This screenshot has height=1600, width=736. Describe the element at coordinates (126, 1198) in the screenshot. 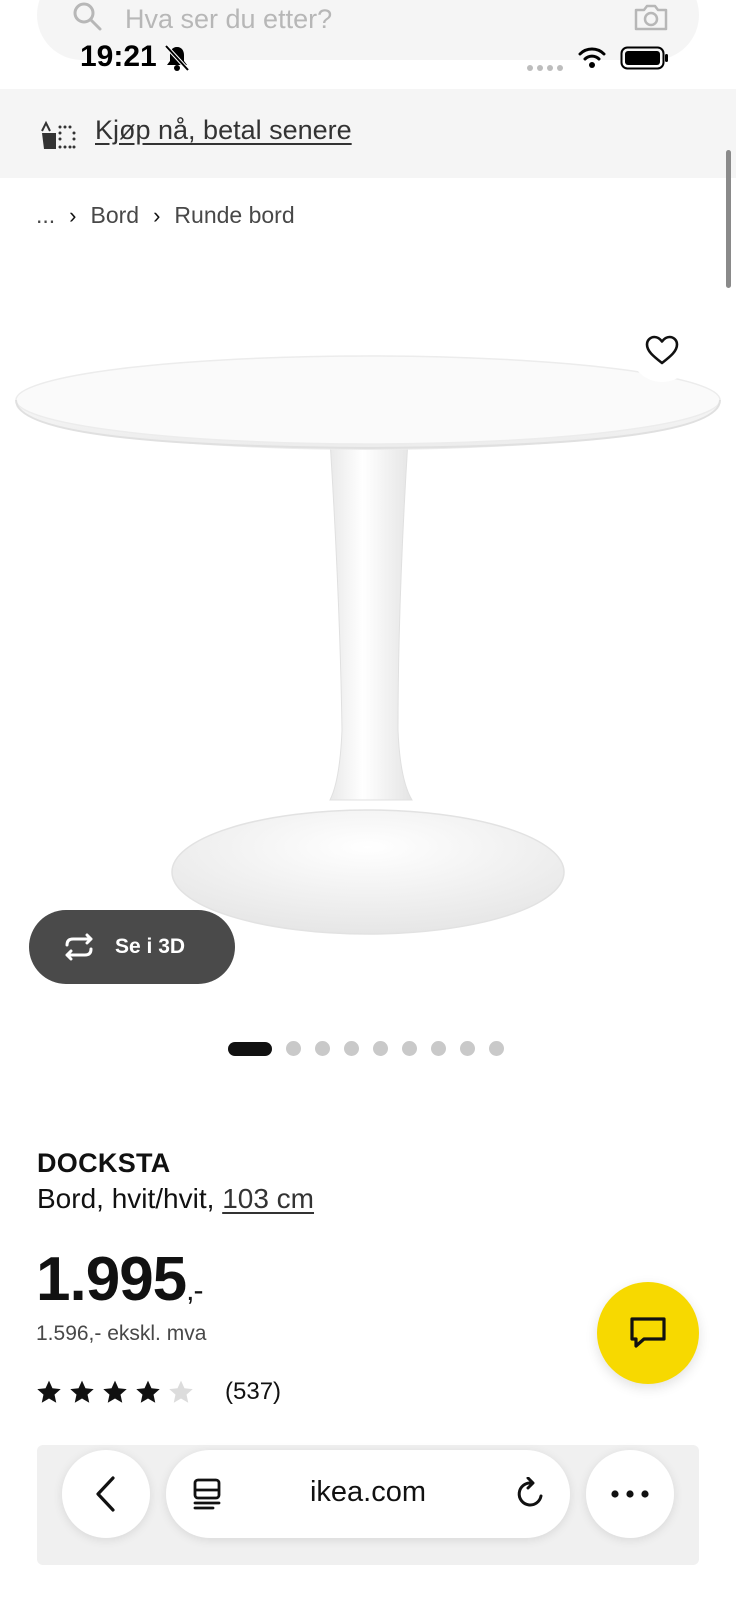

I see `product-description-text: Bord, hvit/hvit,` at that location.